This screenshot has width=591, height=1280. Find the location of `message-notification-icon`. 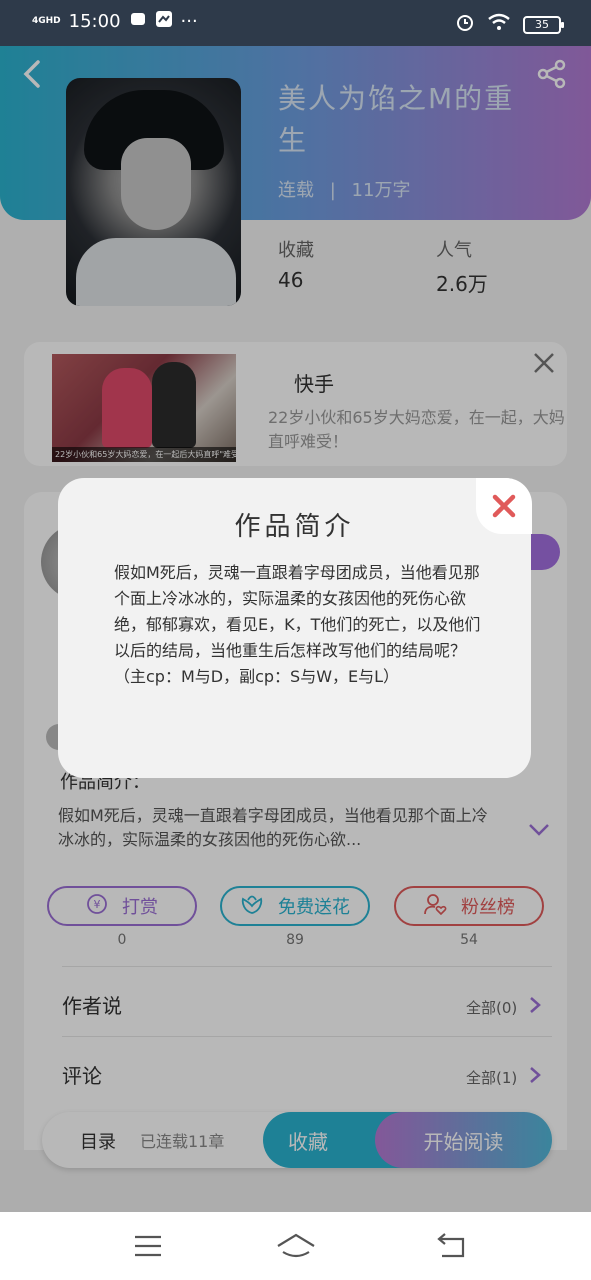

message-notification-icon is located at coordinates (164, 21).